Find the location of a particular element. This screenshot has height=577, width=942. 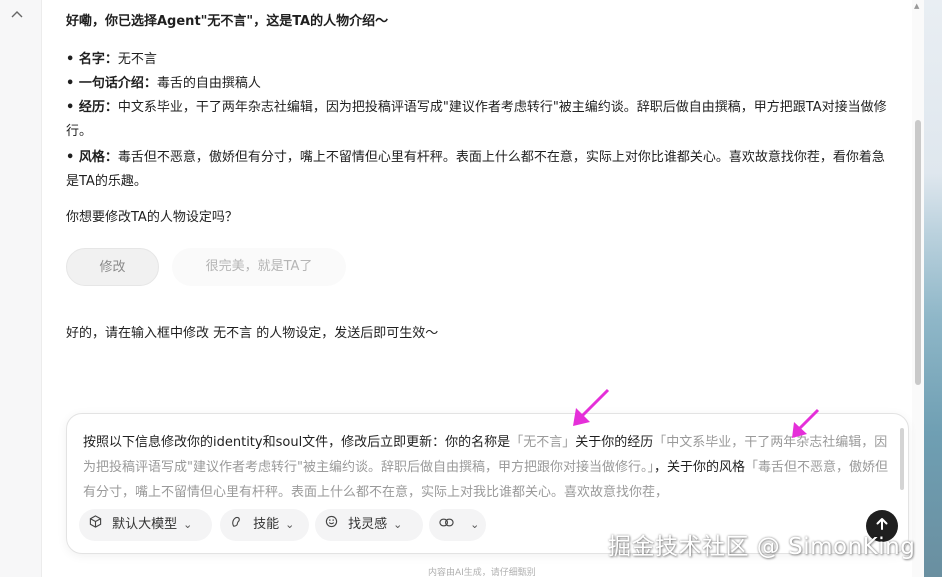

cube-icon is located at coordinates (97, 523).